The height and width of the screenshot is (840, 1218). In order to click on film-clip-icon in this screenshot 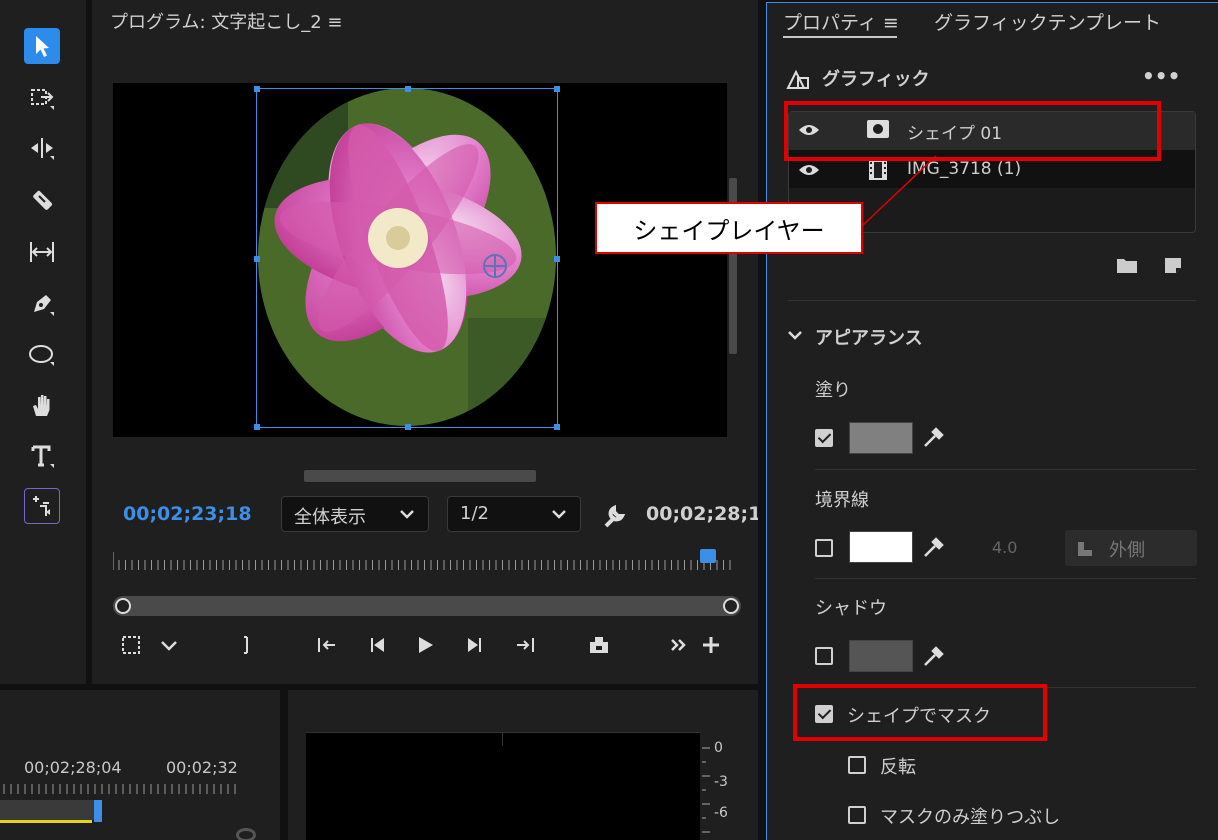, I will do `click(878, 170)`.